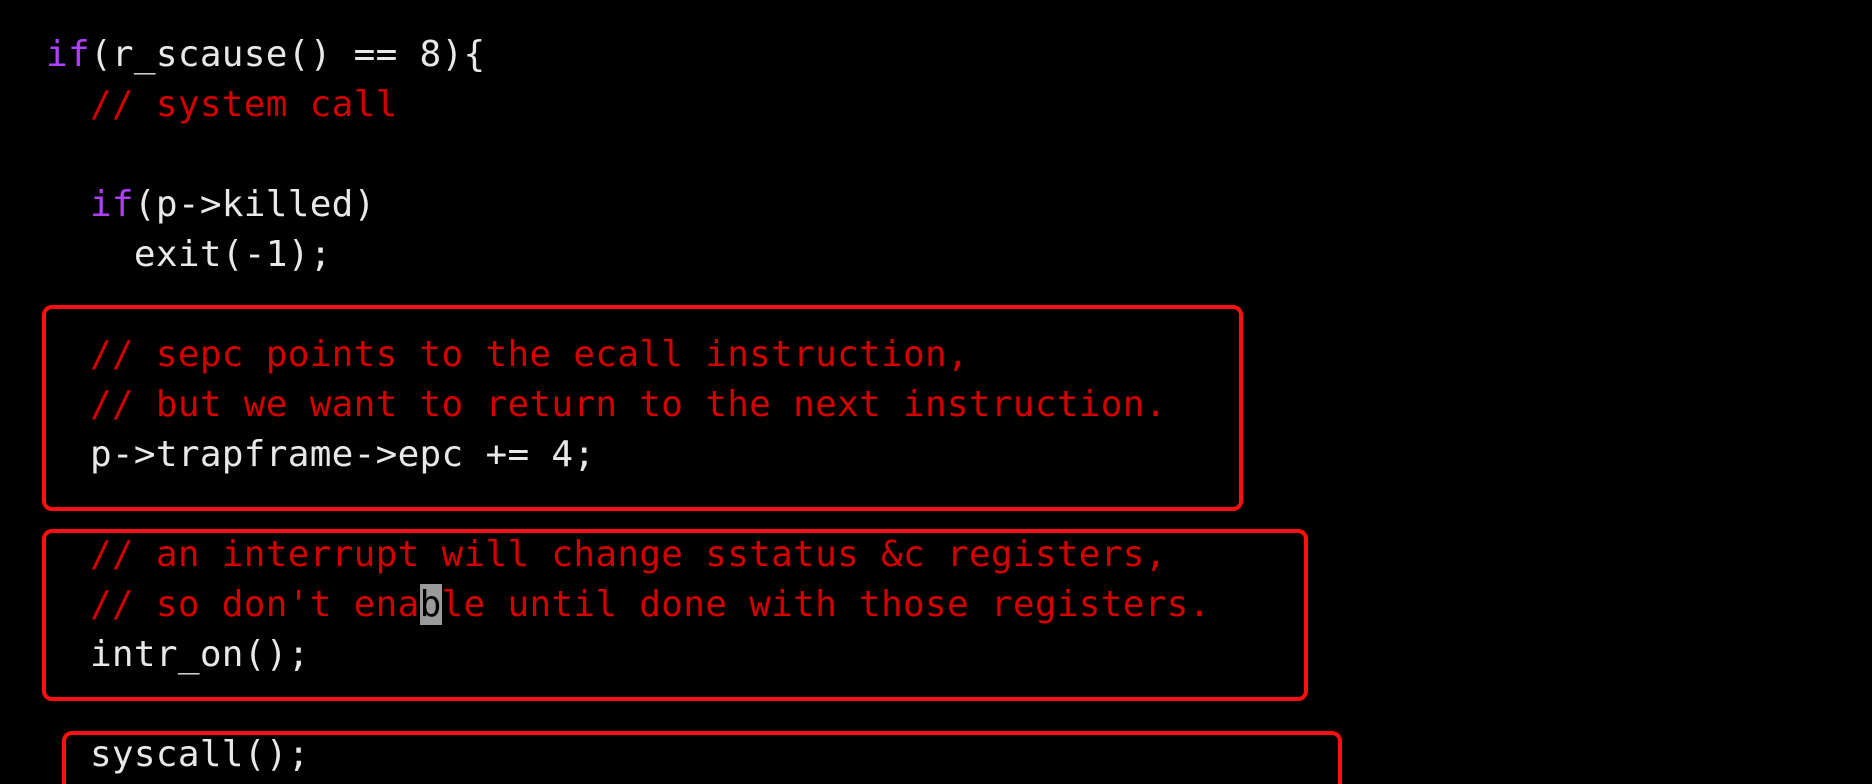 Image resolution: width=1872 pixels, height=784 pixels. What do you see at coordinates (826, 604) in the screenshot?
I see `code-comment: le until done with those registers.` at bounding box center [826, 604].